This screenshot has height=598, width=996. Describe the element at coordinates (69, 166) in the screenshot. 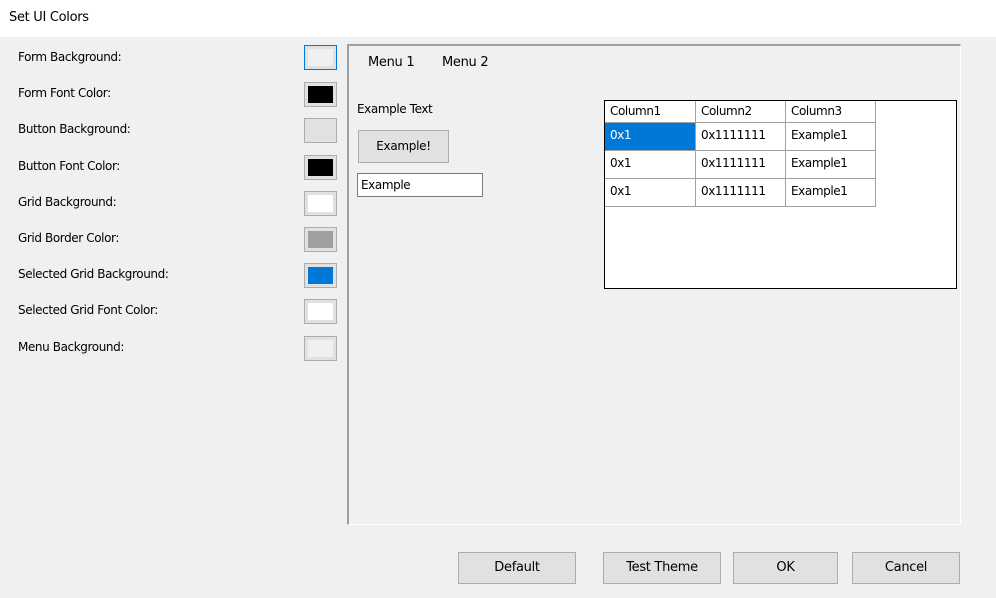

I see `setting-label-button-font-color: Button Font Color:` at that location.